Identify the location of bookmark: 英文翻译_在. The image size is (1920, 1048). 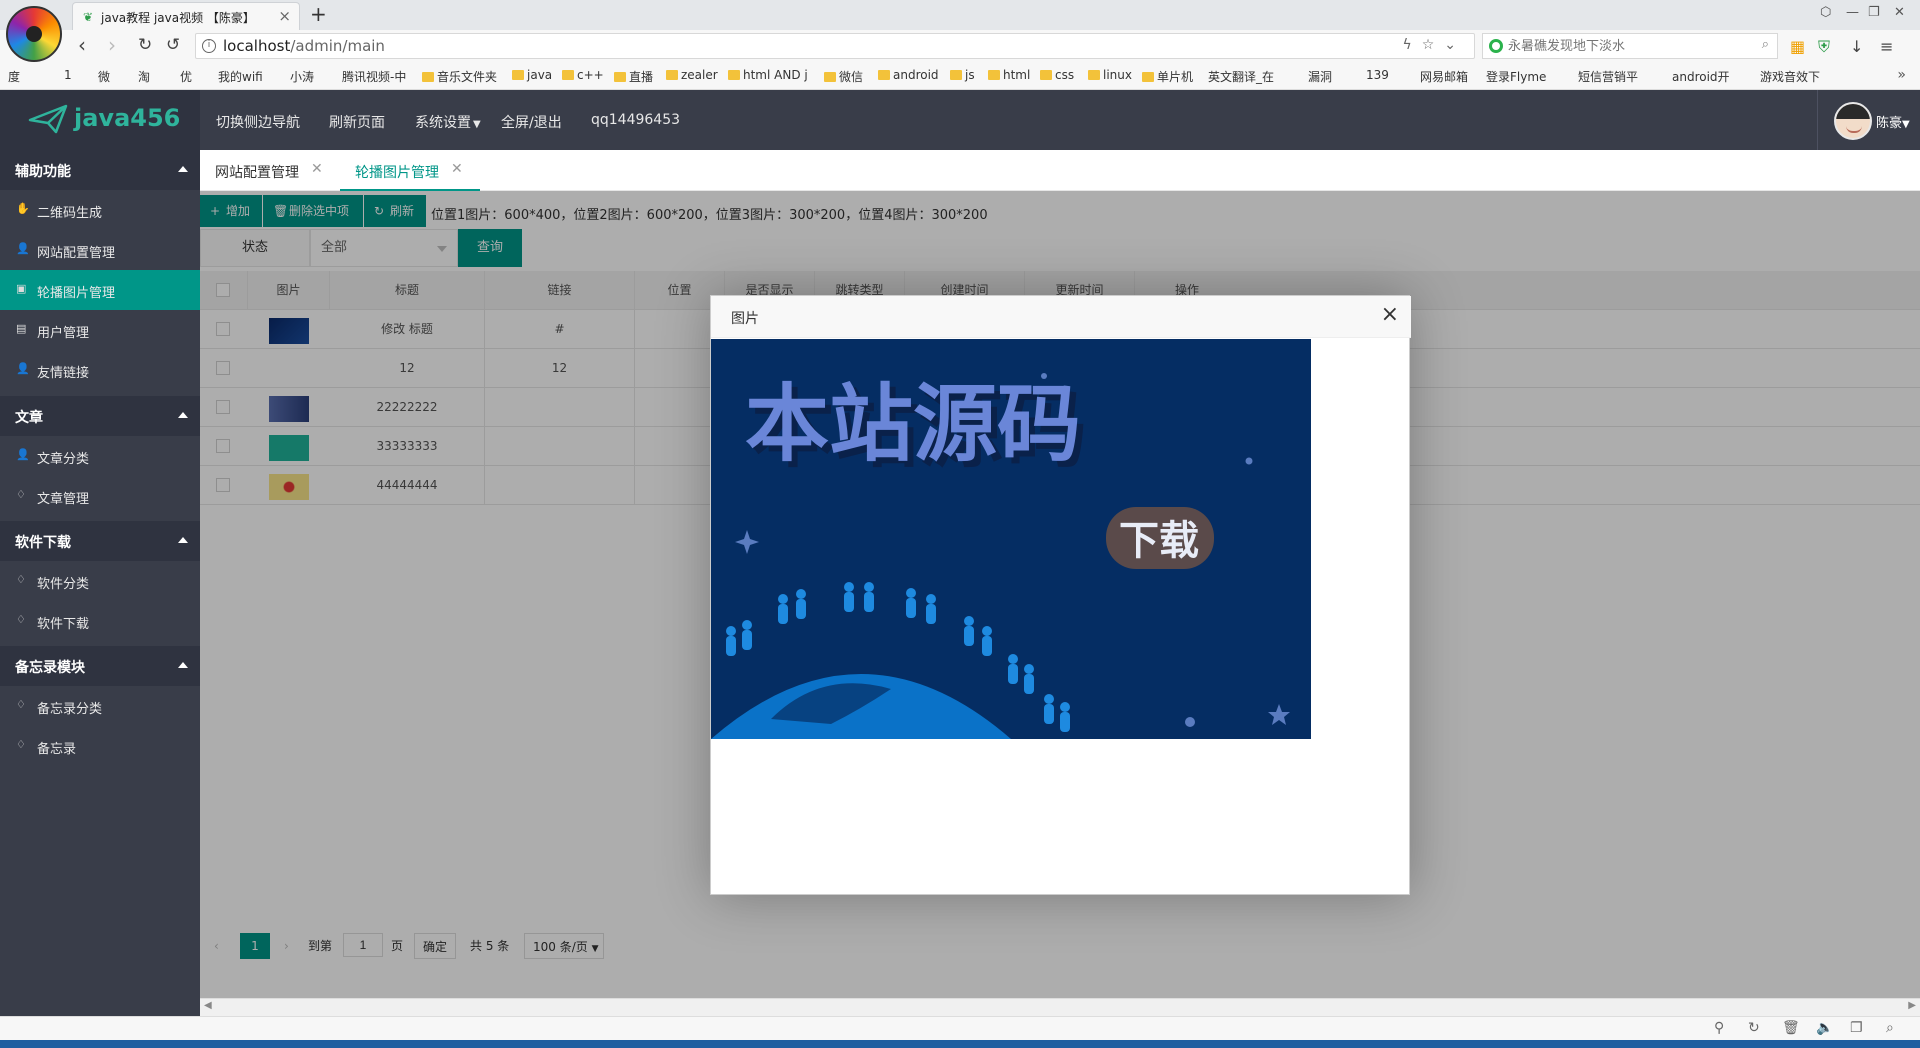
(1241, 76).